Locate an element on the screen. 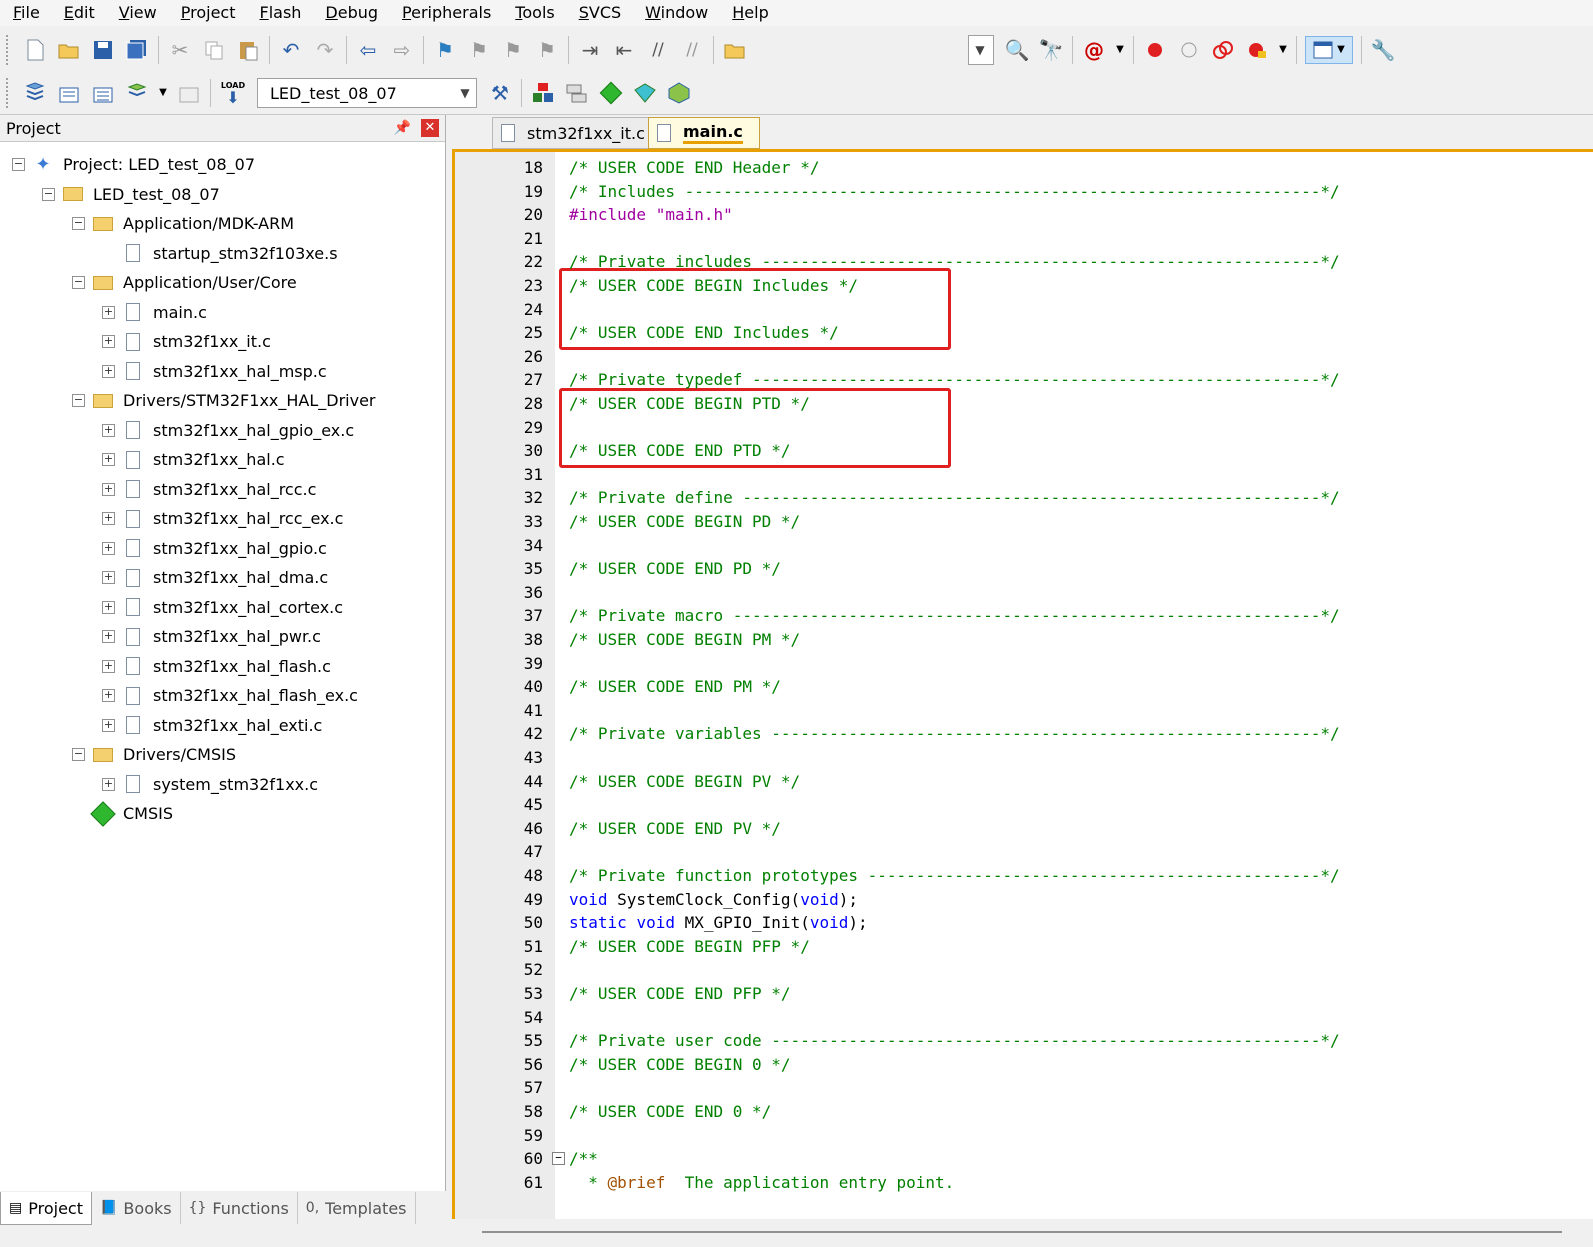  manage-project-items-icon is located at coordinates (543, 93).